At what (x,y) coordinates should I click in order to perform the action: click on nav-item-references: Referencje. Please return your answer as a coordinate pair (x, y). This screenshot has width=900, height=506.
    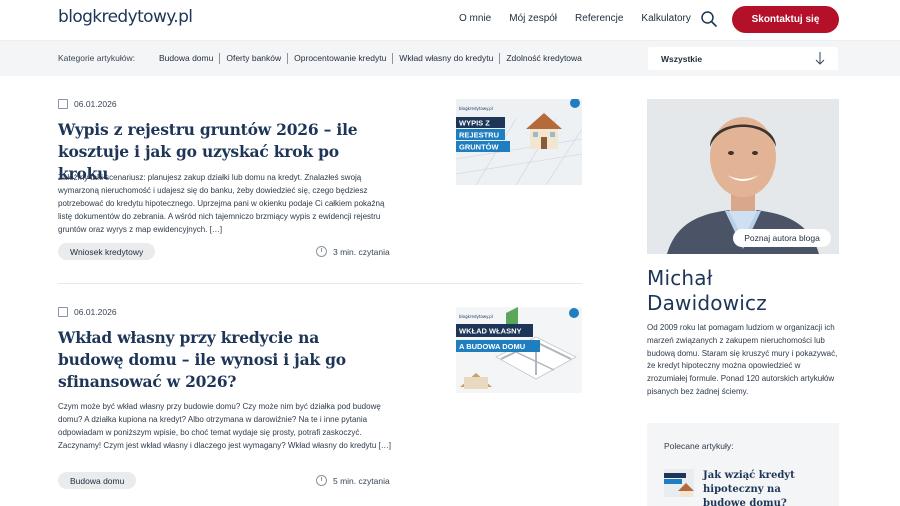
    Looking at the image, I should click on (599, 18).